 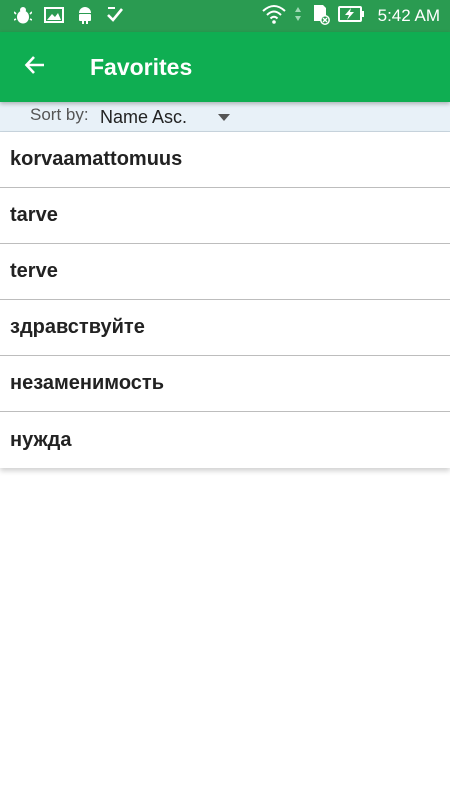 What do you see at coordinates (225, 384) in the screenshot?
I see `favorite-item: незаменимость` at bounding box center [225, 384].